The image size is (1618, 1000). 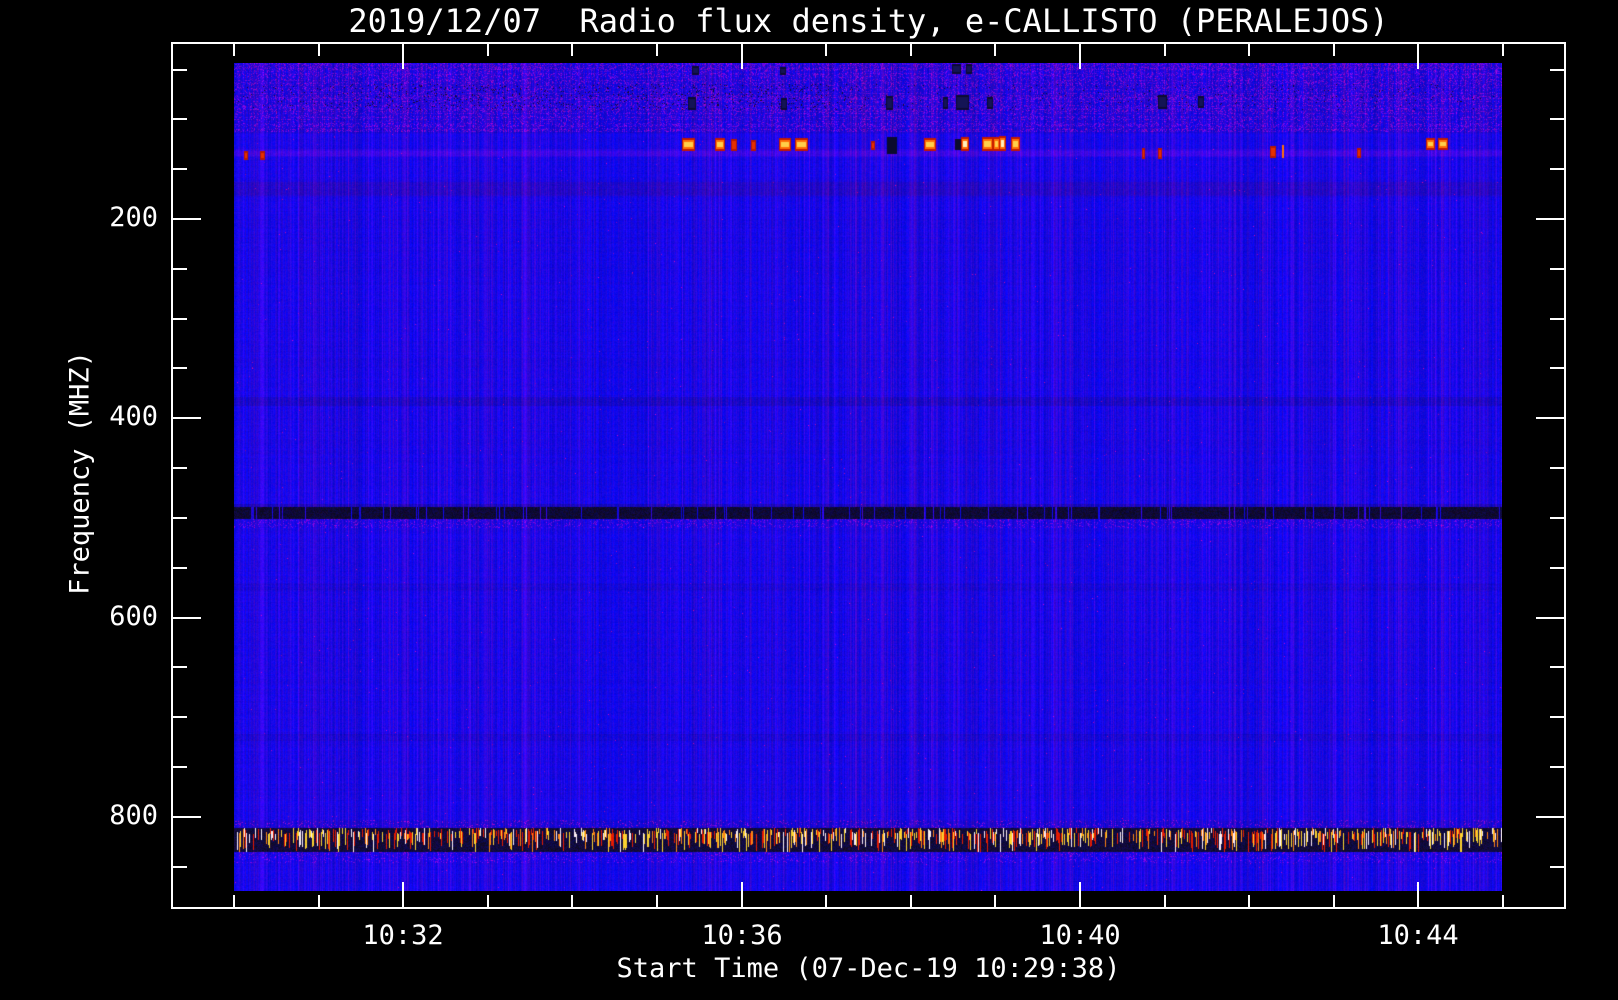 I want to click on x-axis-tick-label: 10:32, so click(x=403, y=935).